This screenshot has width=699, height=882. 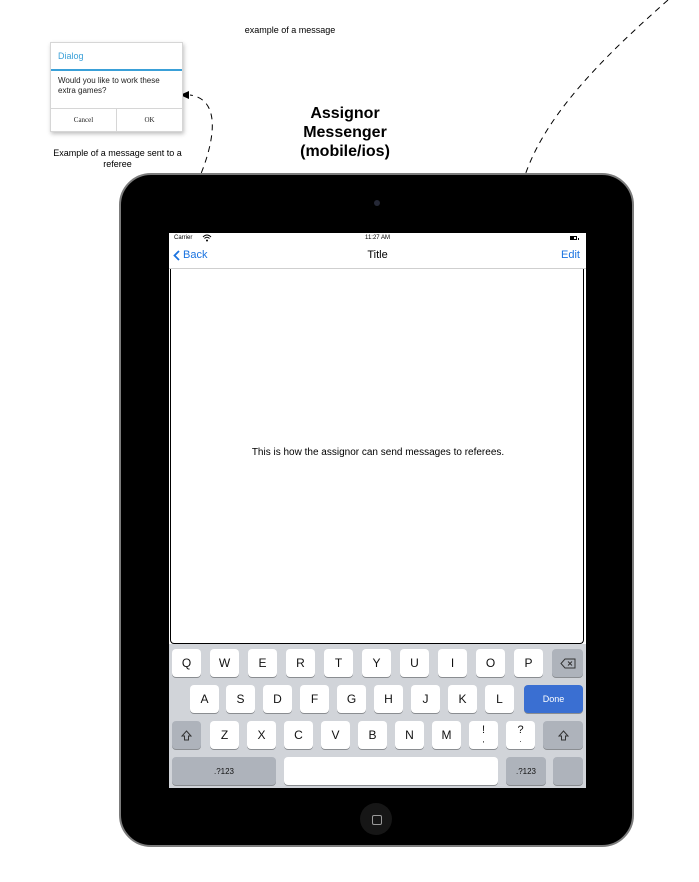 What do you see at coordinates (377, 820) in the screenshot?
I see `home-square-icon` at bounding box center [377, 820].